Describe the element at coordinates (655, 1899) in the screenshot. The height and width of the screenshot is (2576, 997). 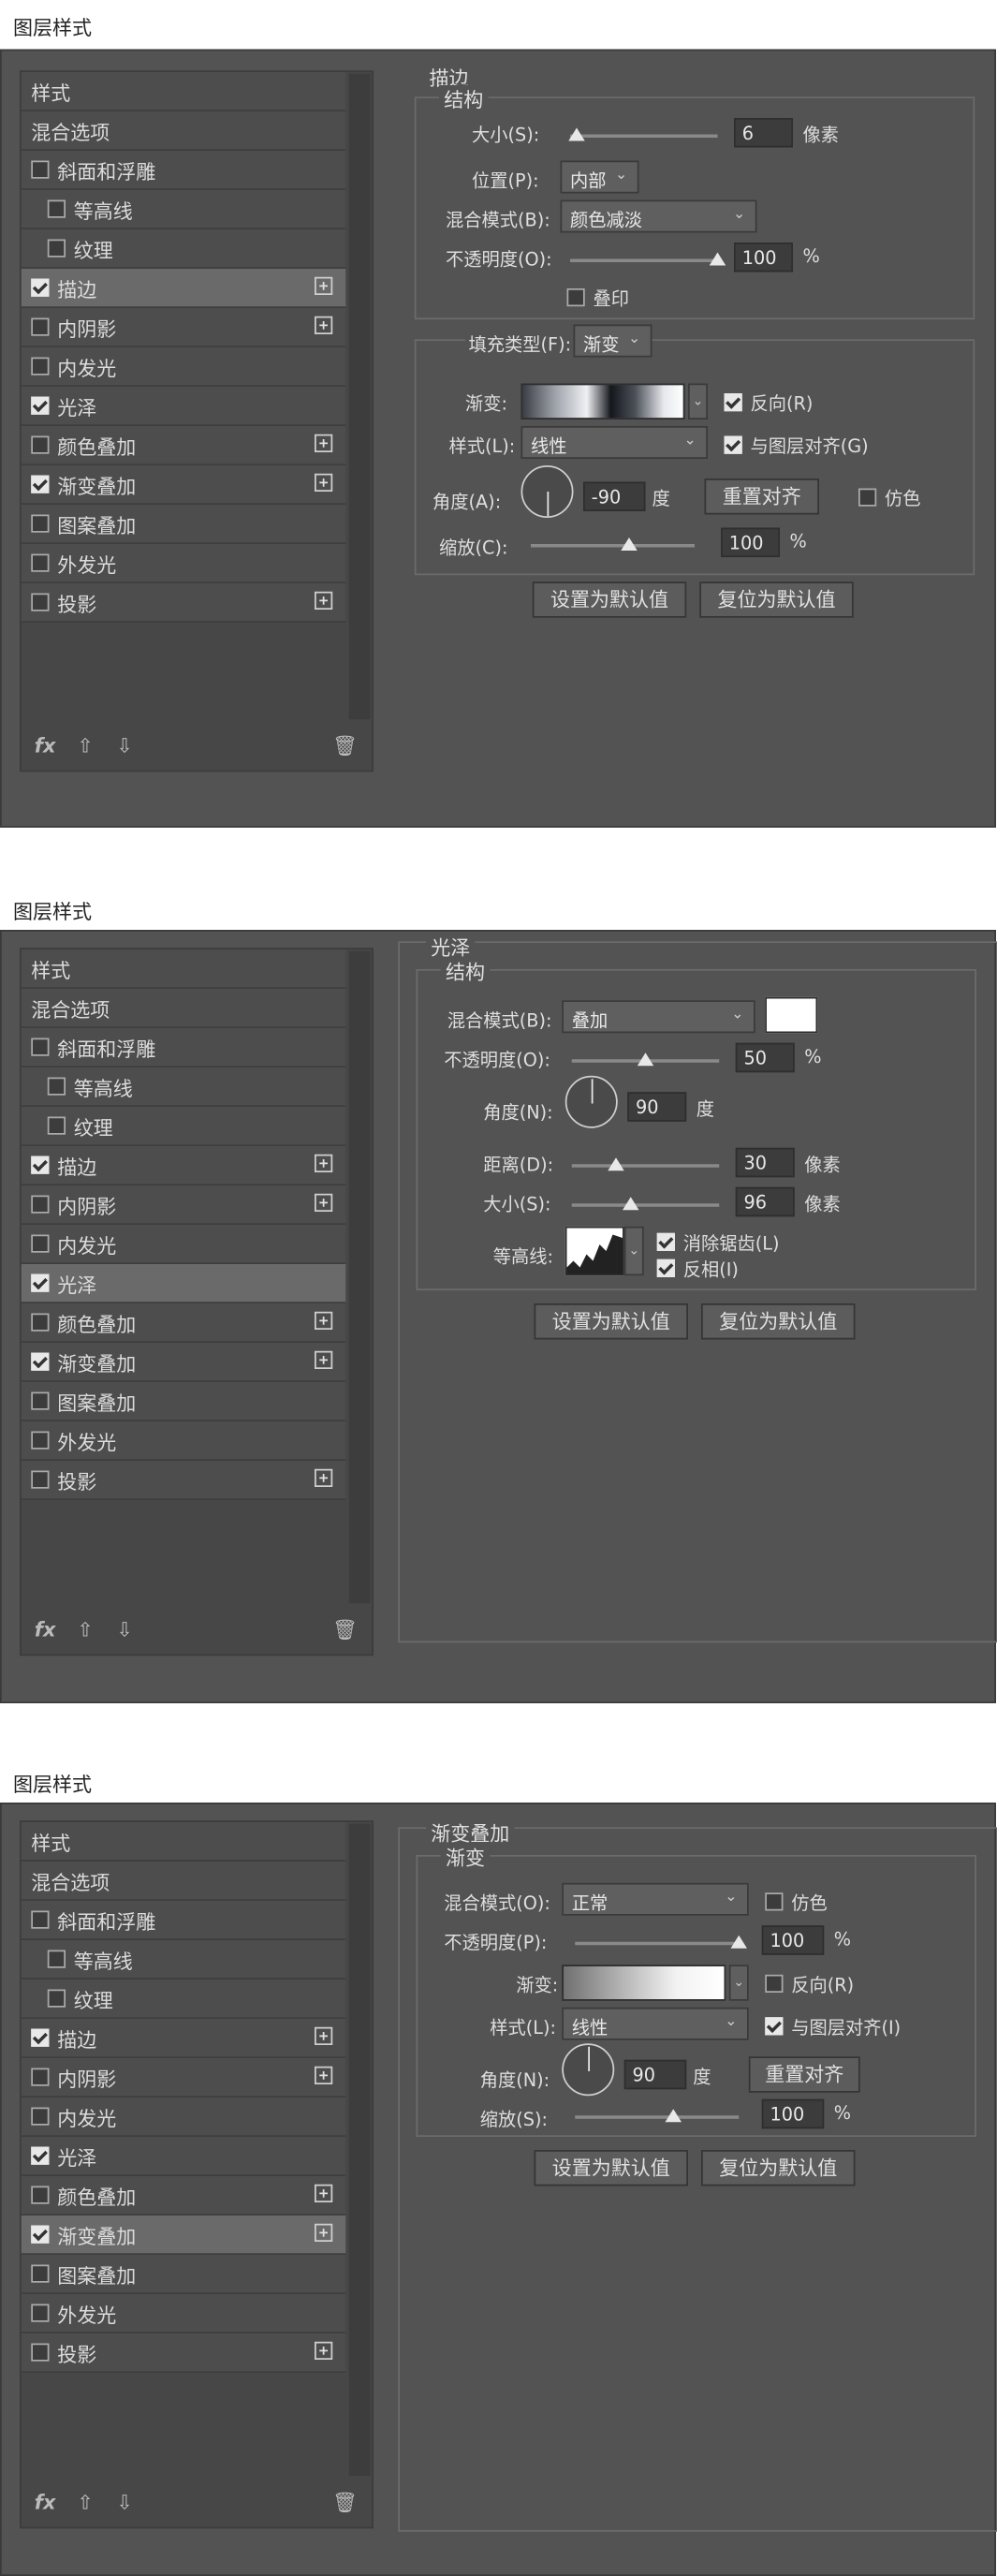
I see `blend-mode-select: 正常 ⌄` at that location.